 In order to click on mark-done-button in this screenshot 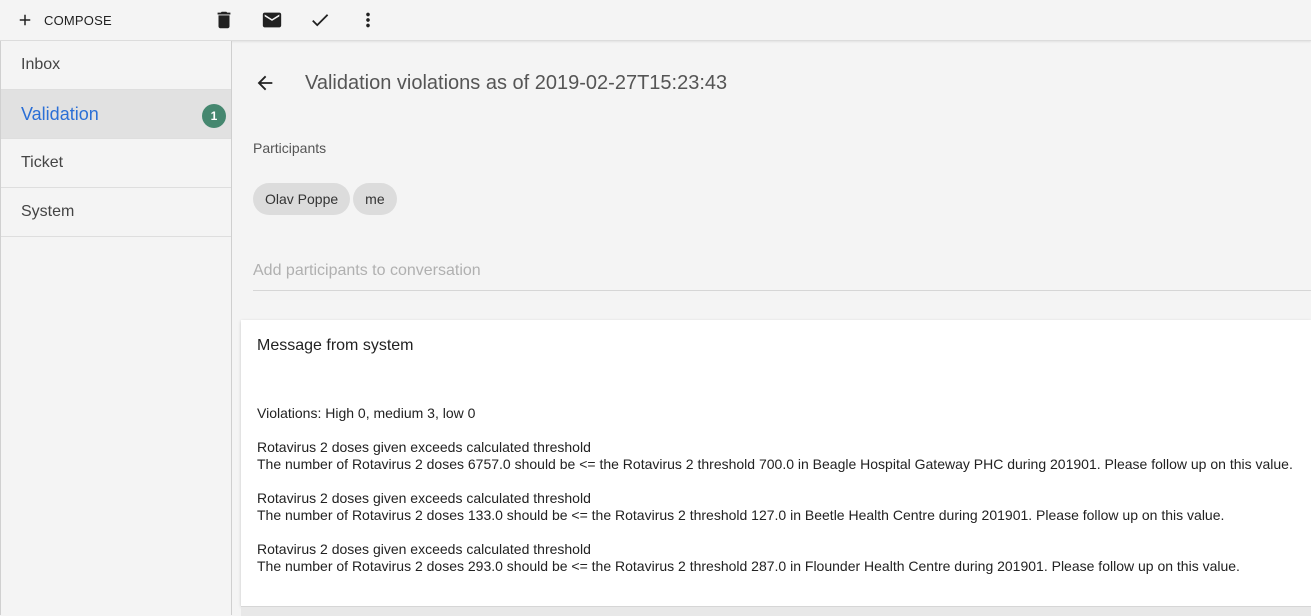, I will do `click(320, 20)`.